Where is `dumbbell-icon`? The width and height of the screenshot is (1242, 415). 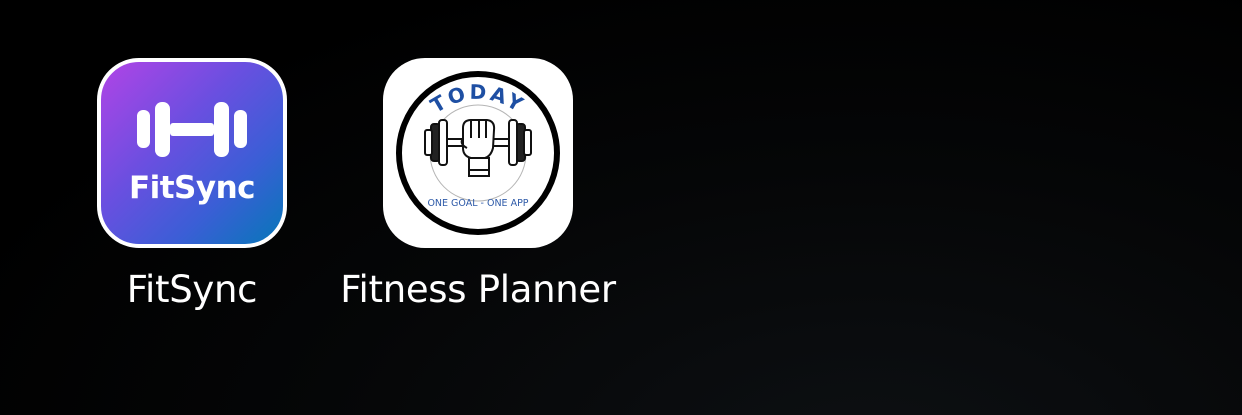
dumbbell-icon is located at coordinates (192, 129).